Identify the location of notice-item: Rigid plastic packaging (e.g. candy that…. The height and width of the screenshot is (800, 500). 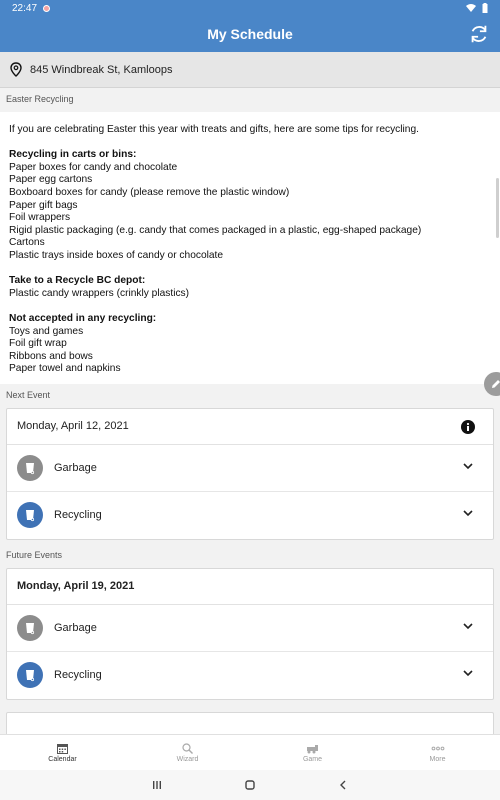
(215, 230).